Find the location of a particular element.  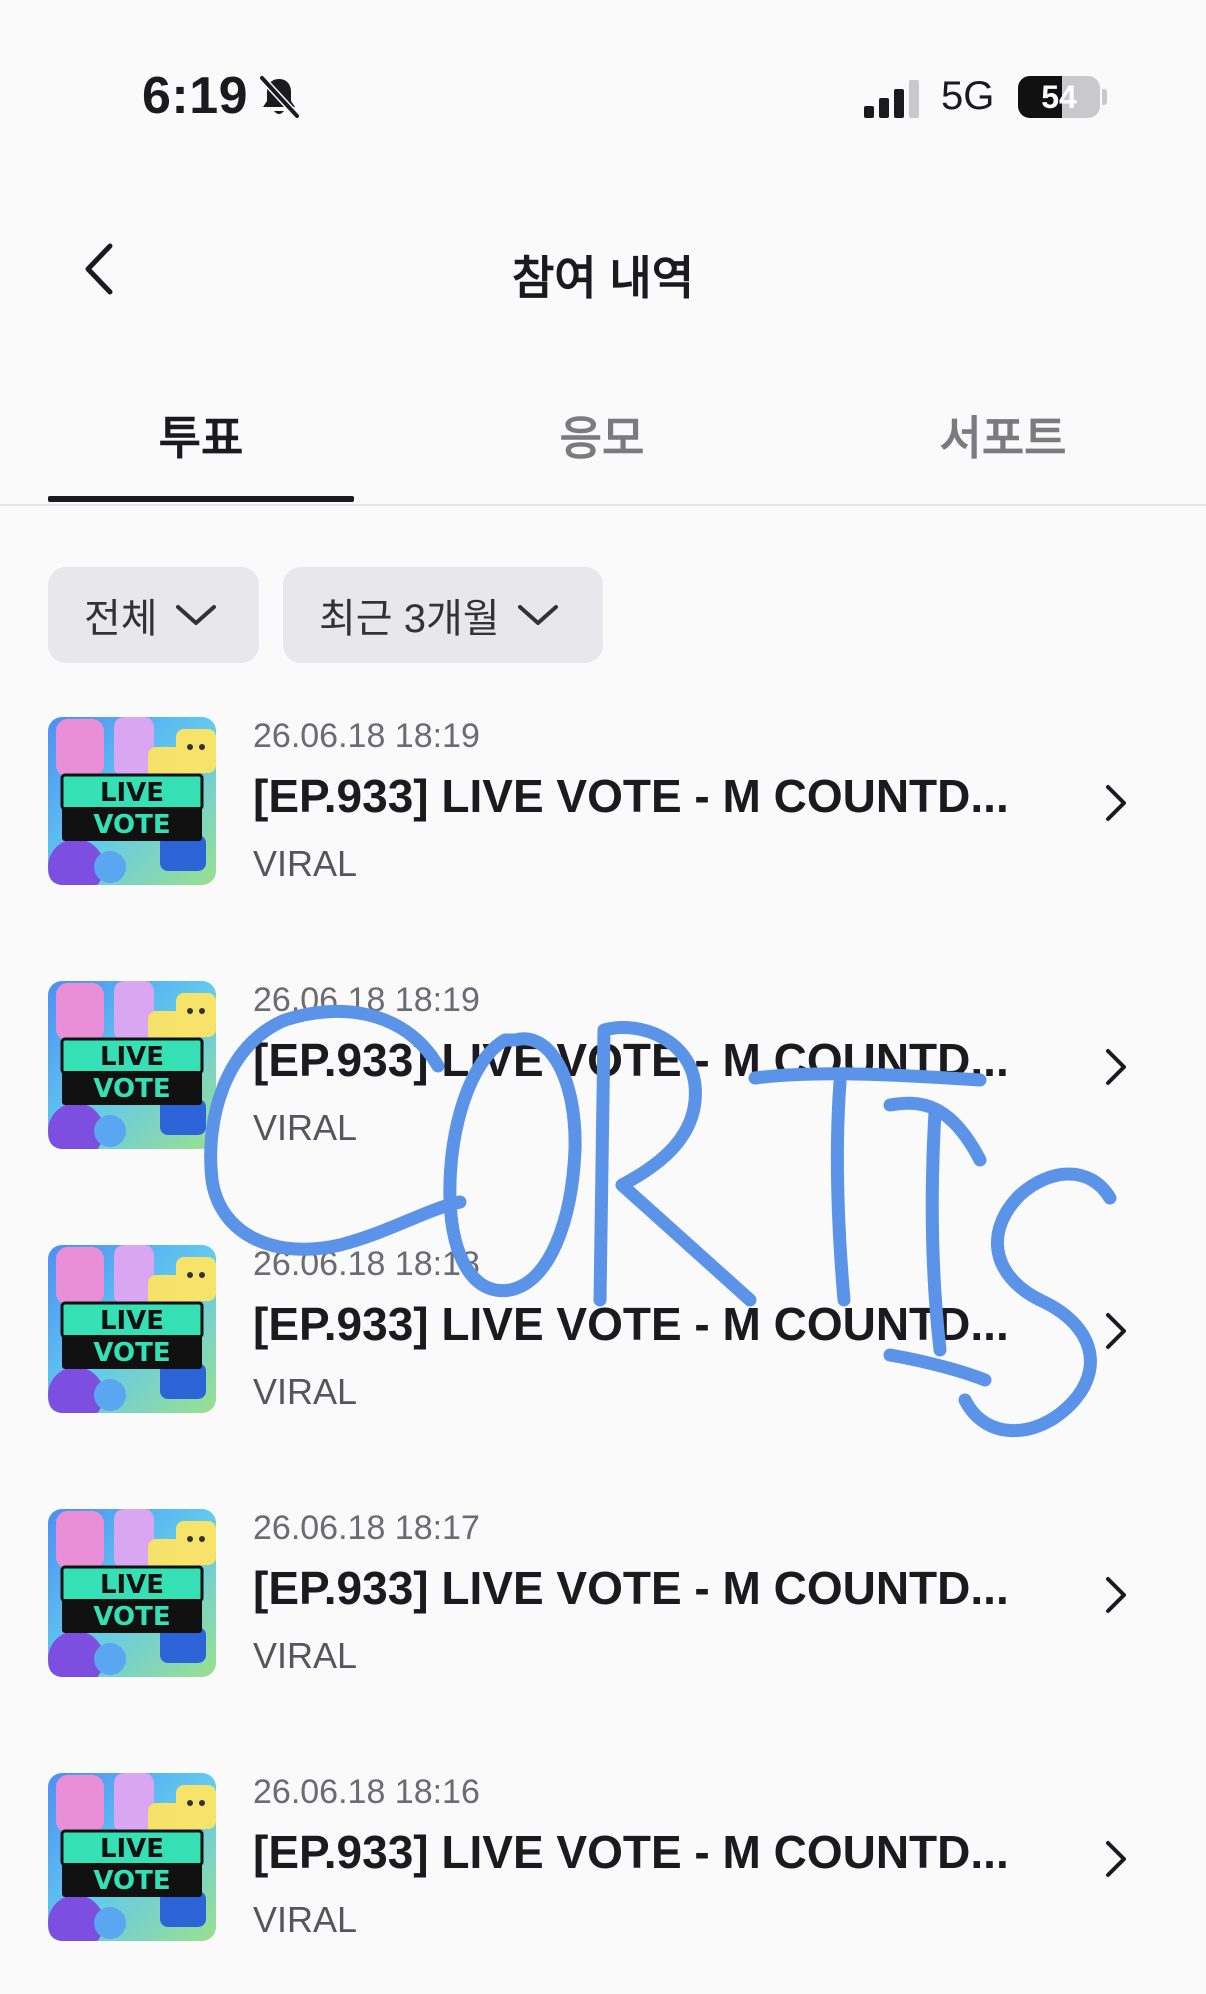

category-filter-dropdown: 전체 is located at coordinates (153, 615).